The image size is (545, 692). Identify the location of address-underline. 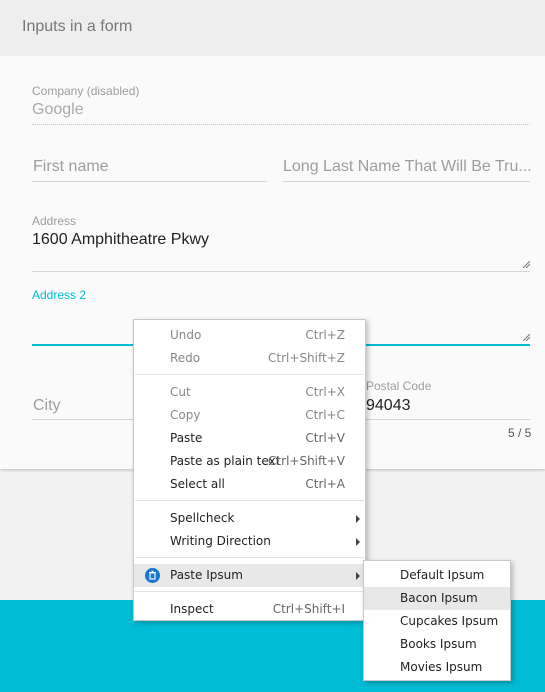
(281, 271).